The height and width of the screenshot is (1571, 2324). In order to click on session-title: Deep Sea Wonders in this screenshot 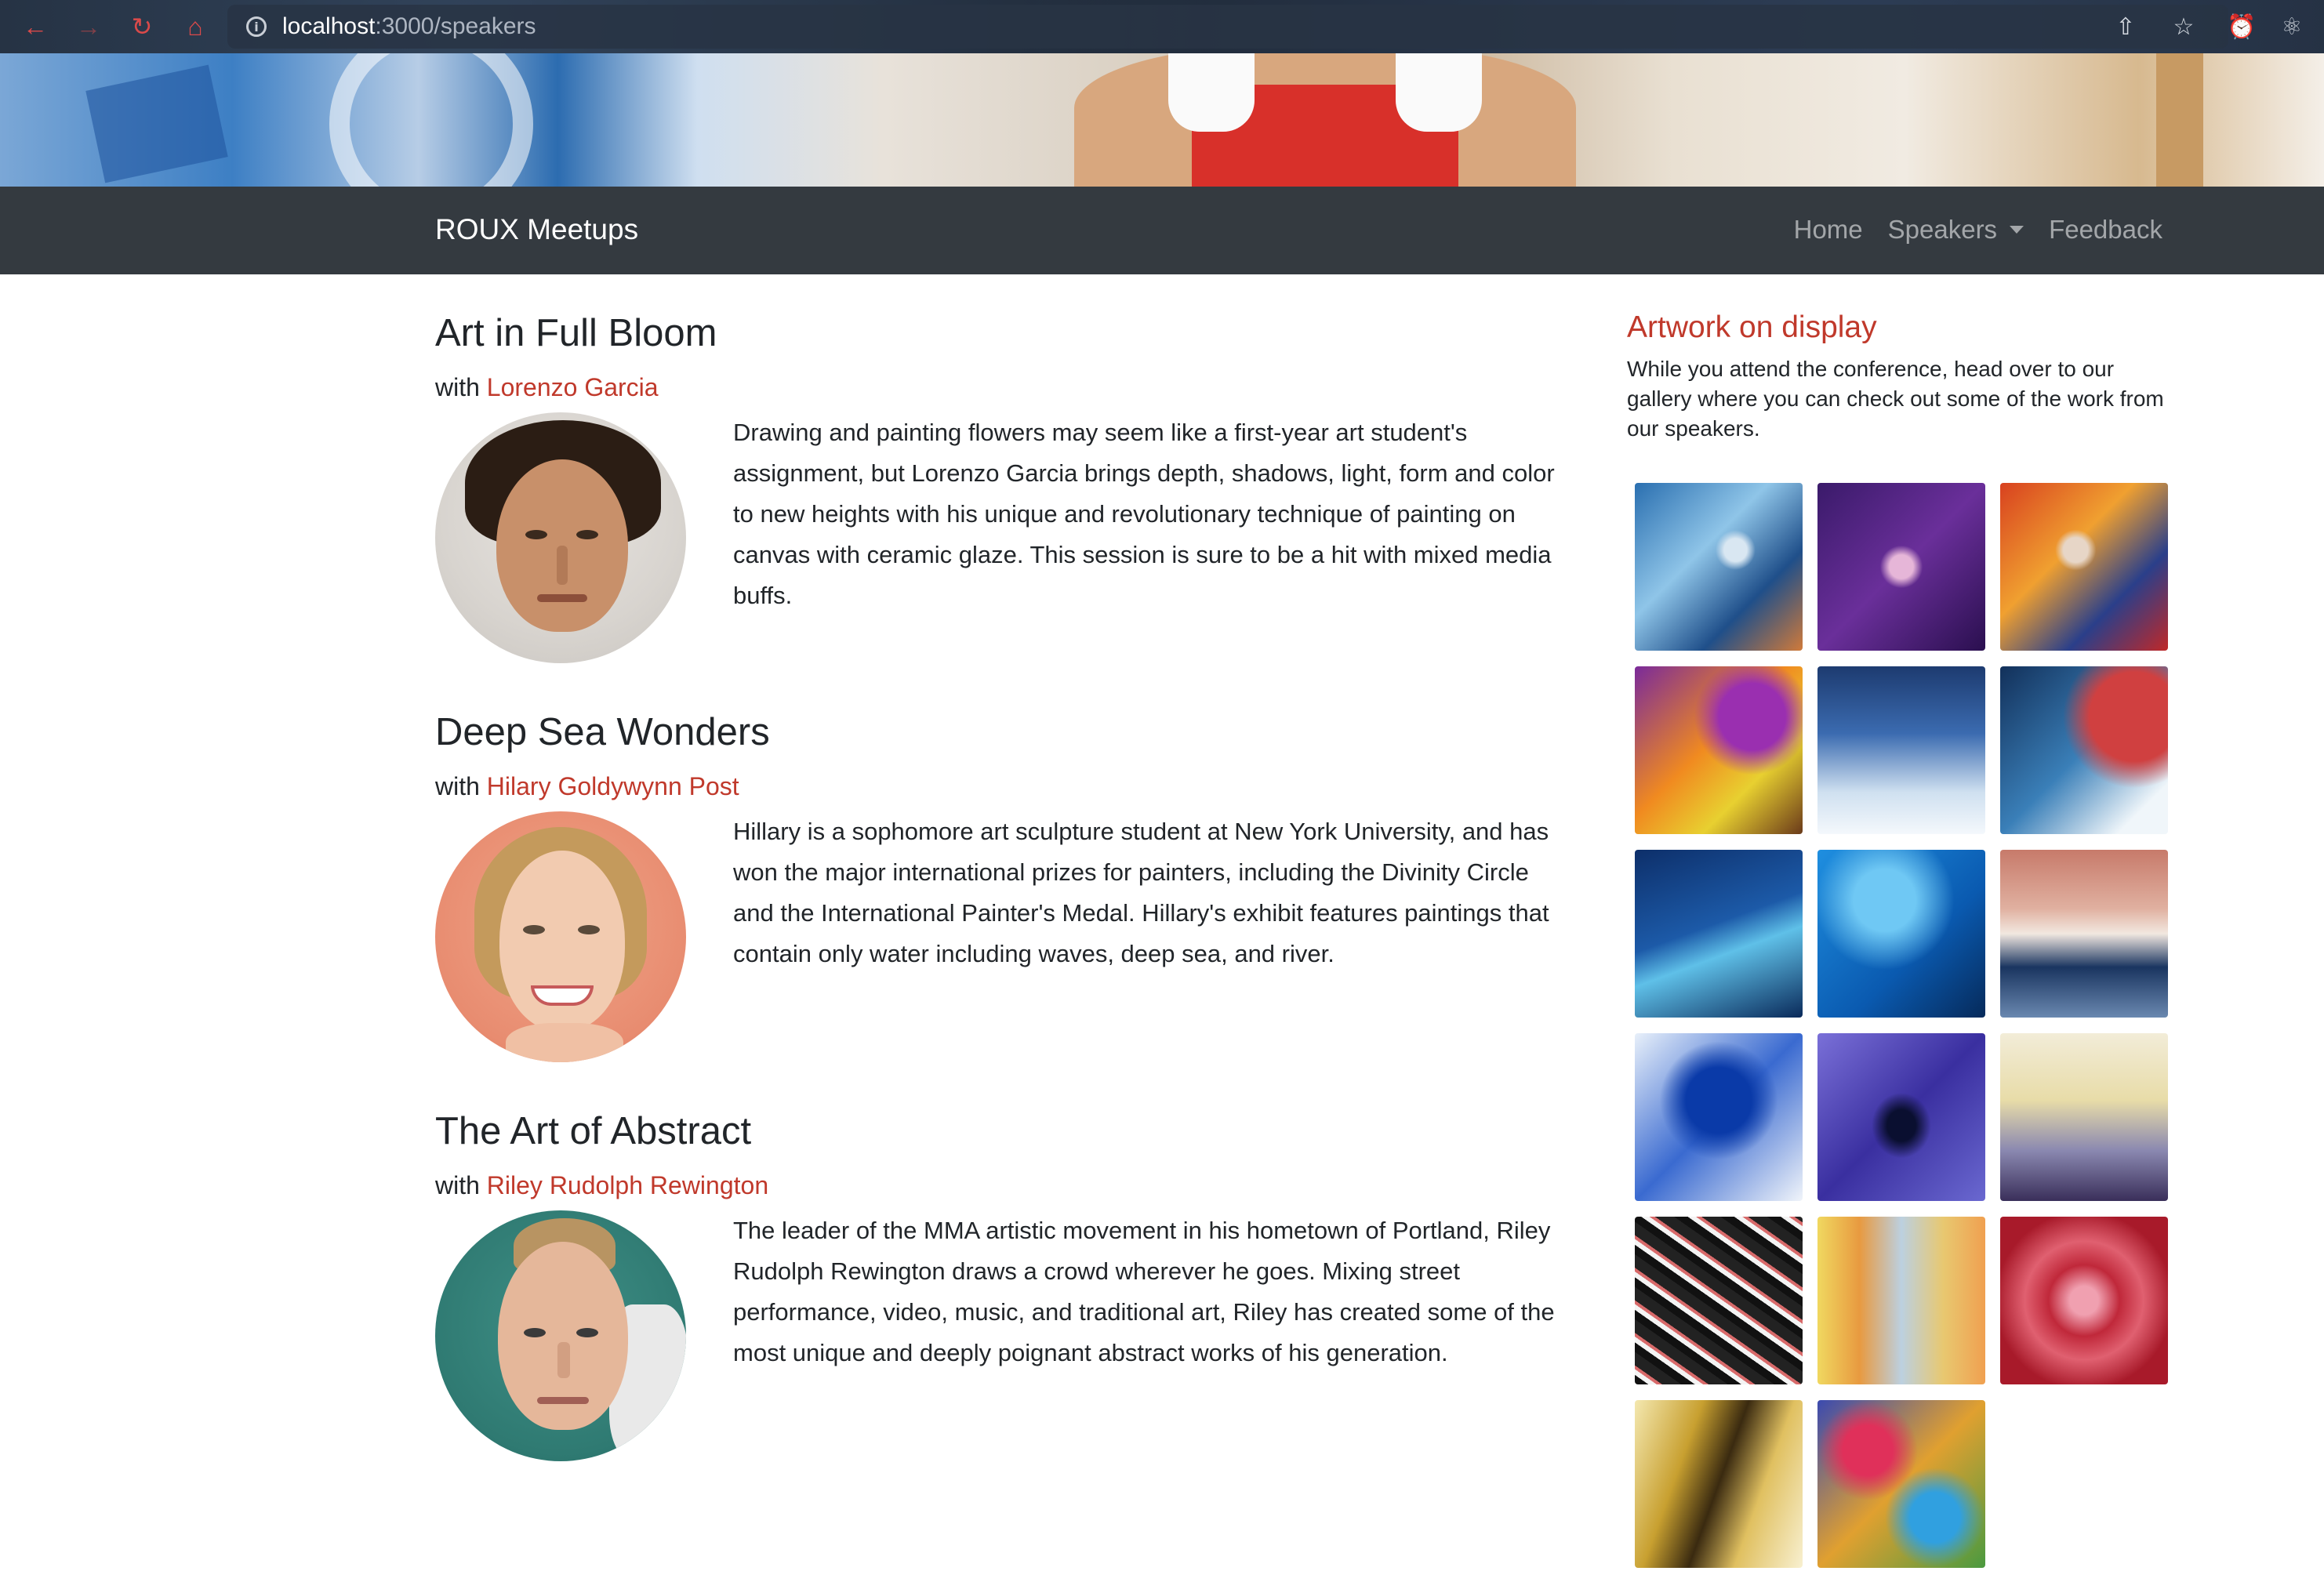, I will do `click(602, 732)`.